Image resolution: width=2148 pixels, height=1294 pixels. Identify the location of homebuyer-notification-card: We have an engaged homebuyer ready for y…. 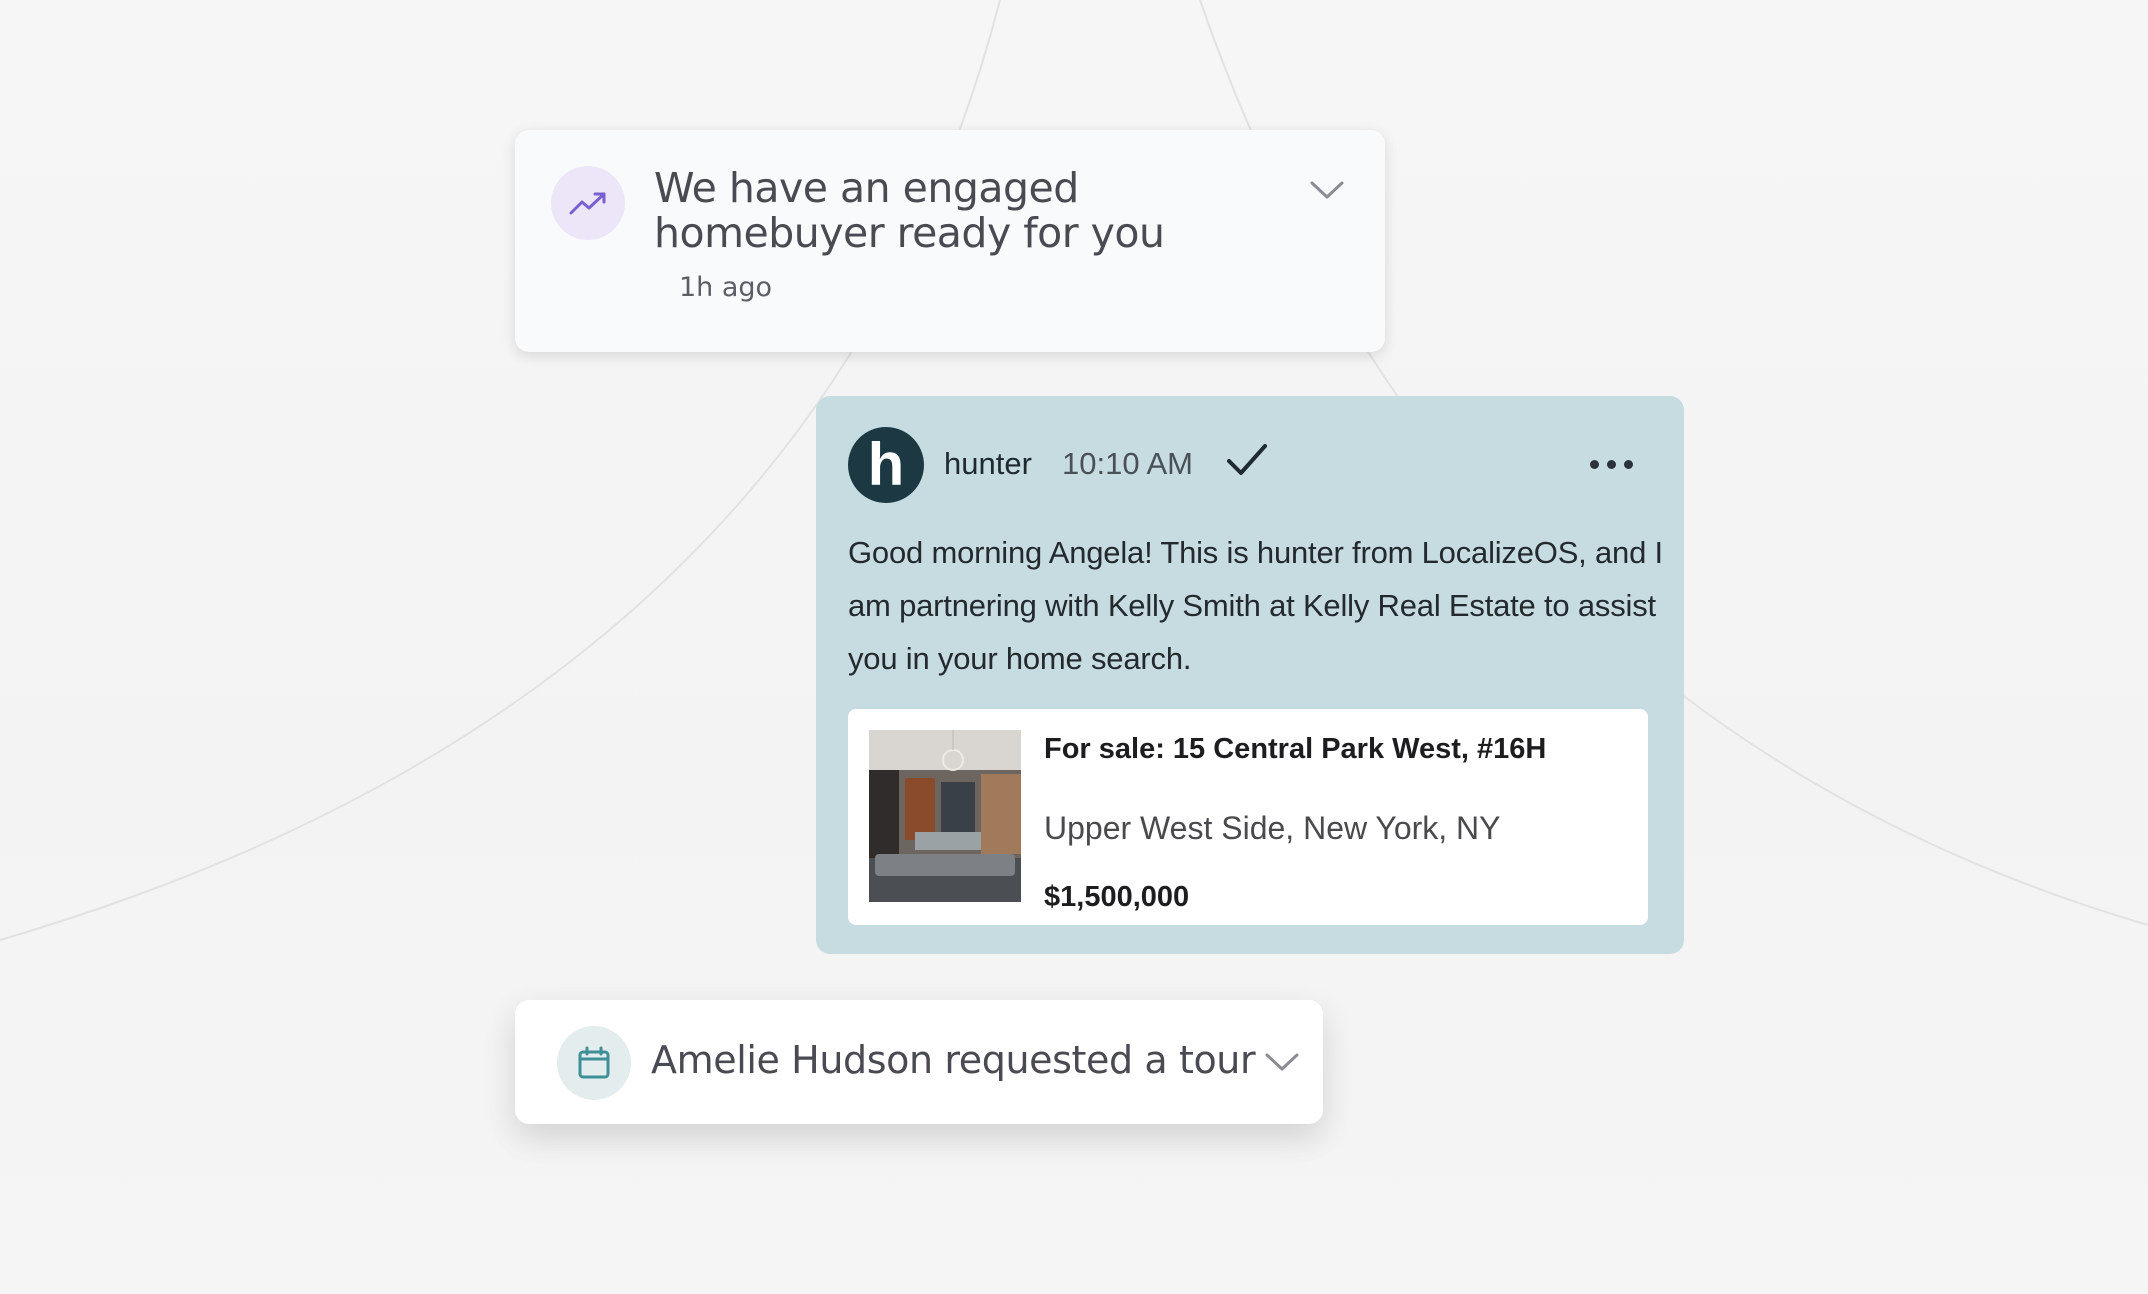
(950, 241).